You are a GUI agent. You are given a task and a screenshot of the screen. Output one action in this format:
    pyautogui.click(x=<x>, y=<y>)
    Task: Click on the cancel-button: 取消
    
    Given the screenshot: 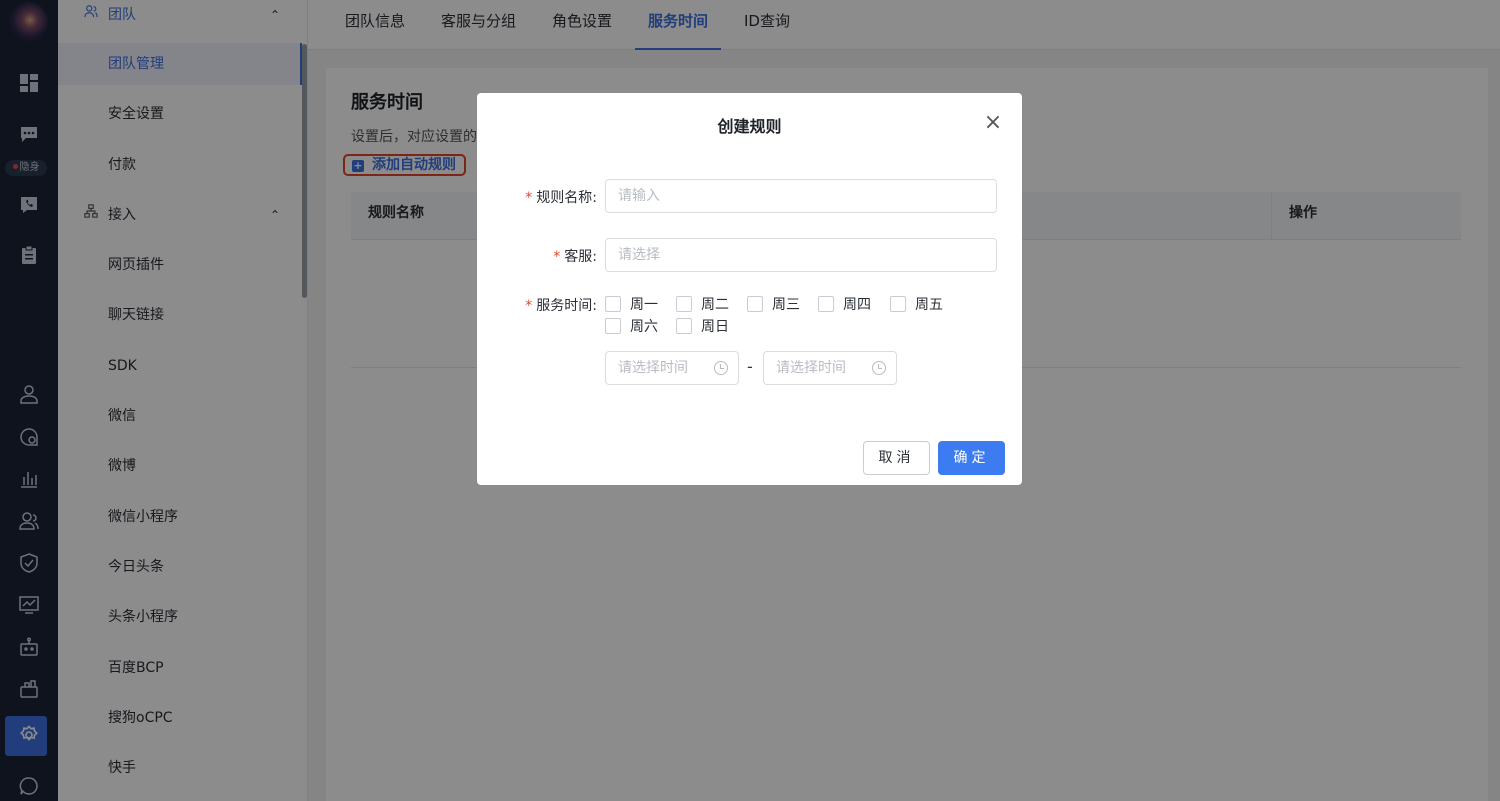 What is the action you would take?
    pyautogui.click(x=896, y=458)
    